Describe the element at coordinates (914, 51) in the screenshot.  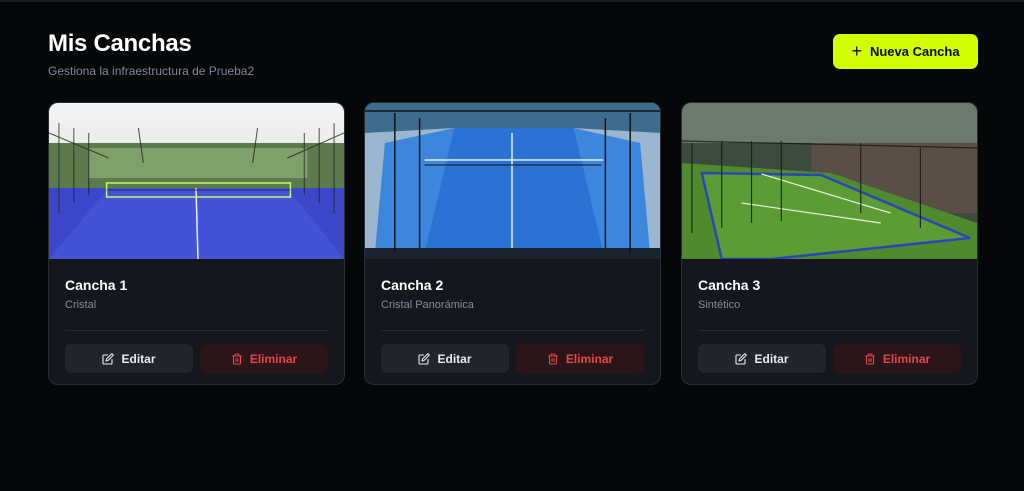
I see `new-court-label: Nueva Cancha` at that location.